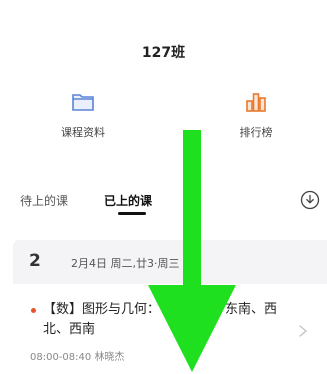  I want to click on lesson-group-number: 2, so click(35, 261).